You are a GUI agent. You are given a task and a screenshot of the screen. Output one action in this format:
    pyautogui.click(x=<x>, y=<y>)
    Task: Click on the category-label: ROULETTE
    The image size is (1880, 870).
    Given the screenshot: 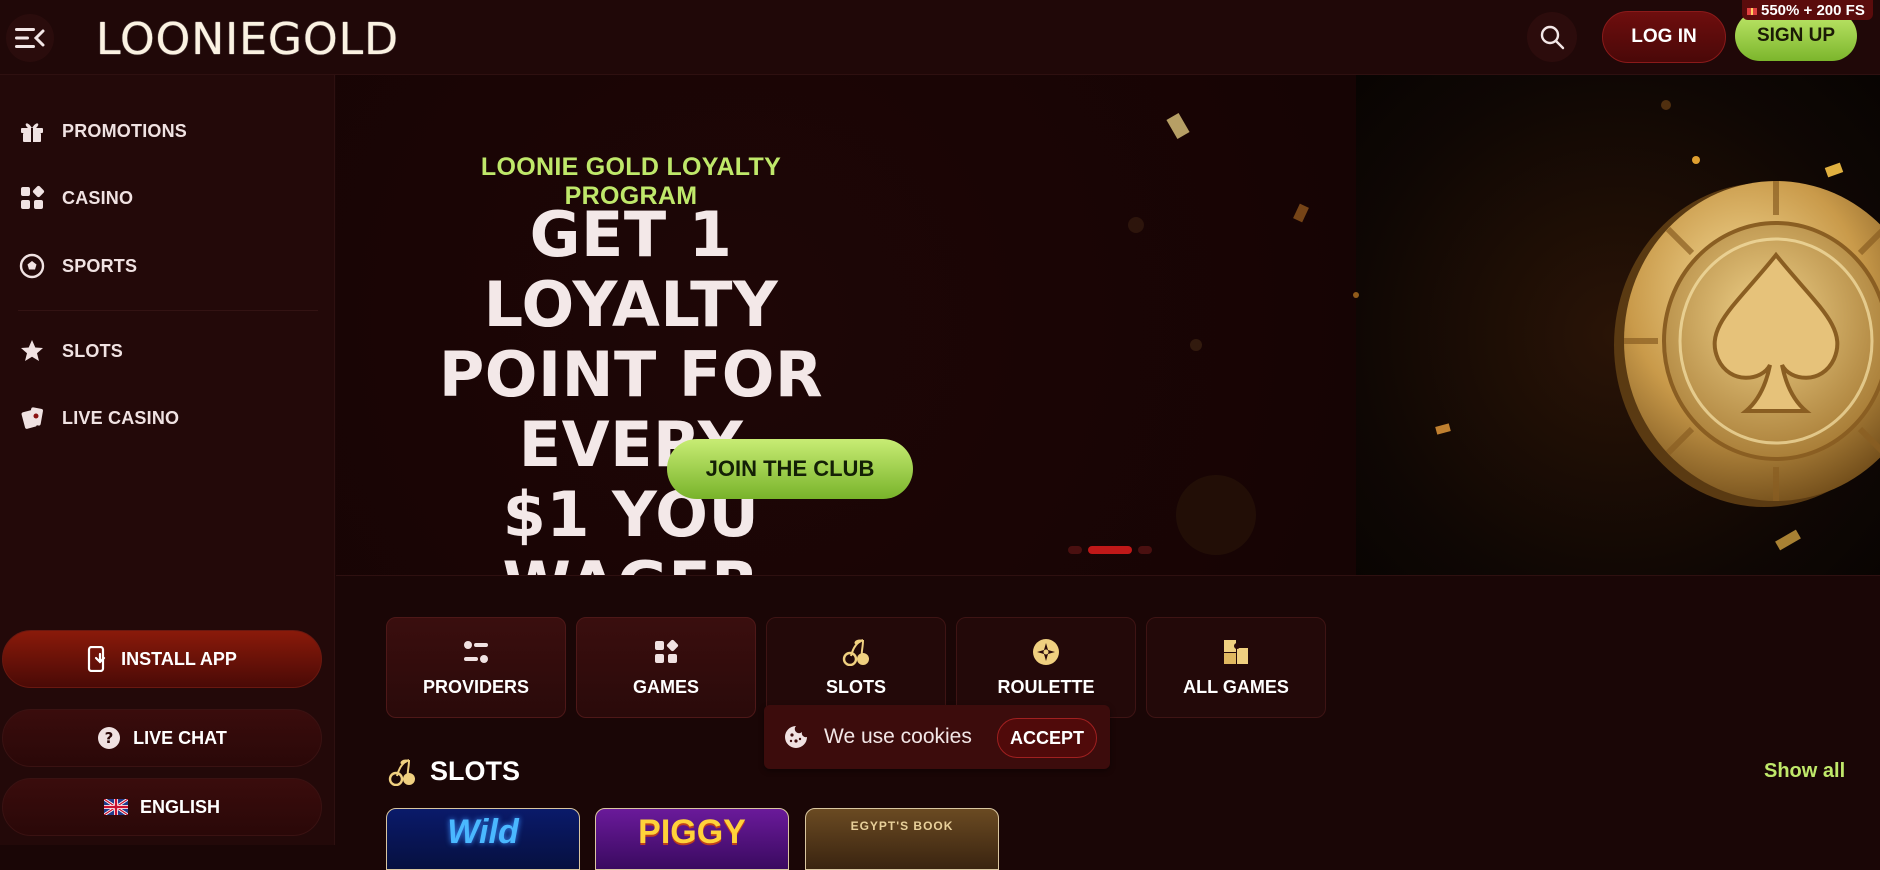 What is the action you would take?
    pyautogui.click(x=1046, y=687)
    